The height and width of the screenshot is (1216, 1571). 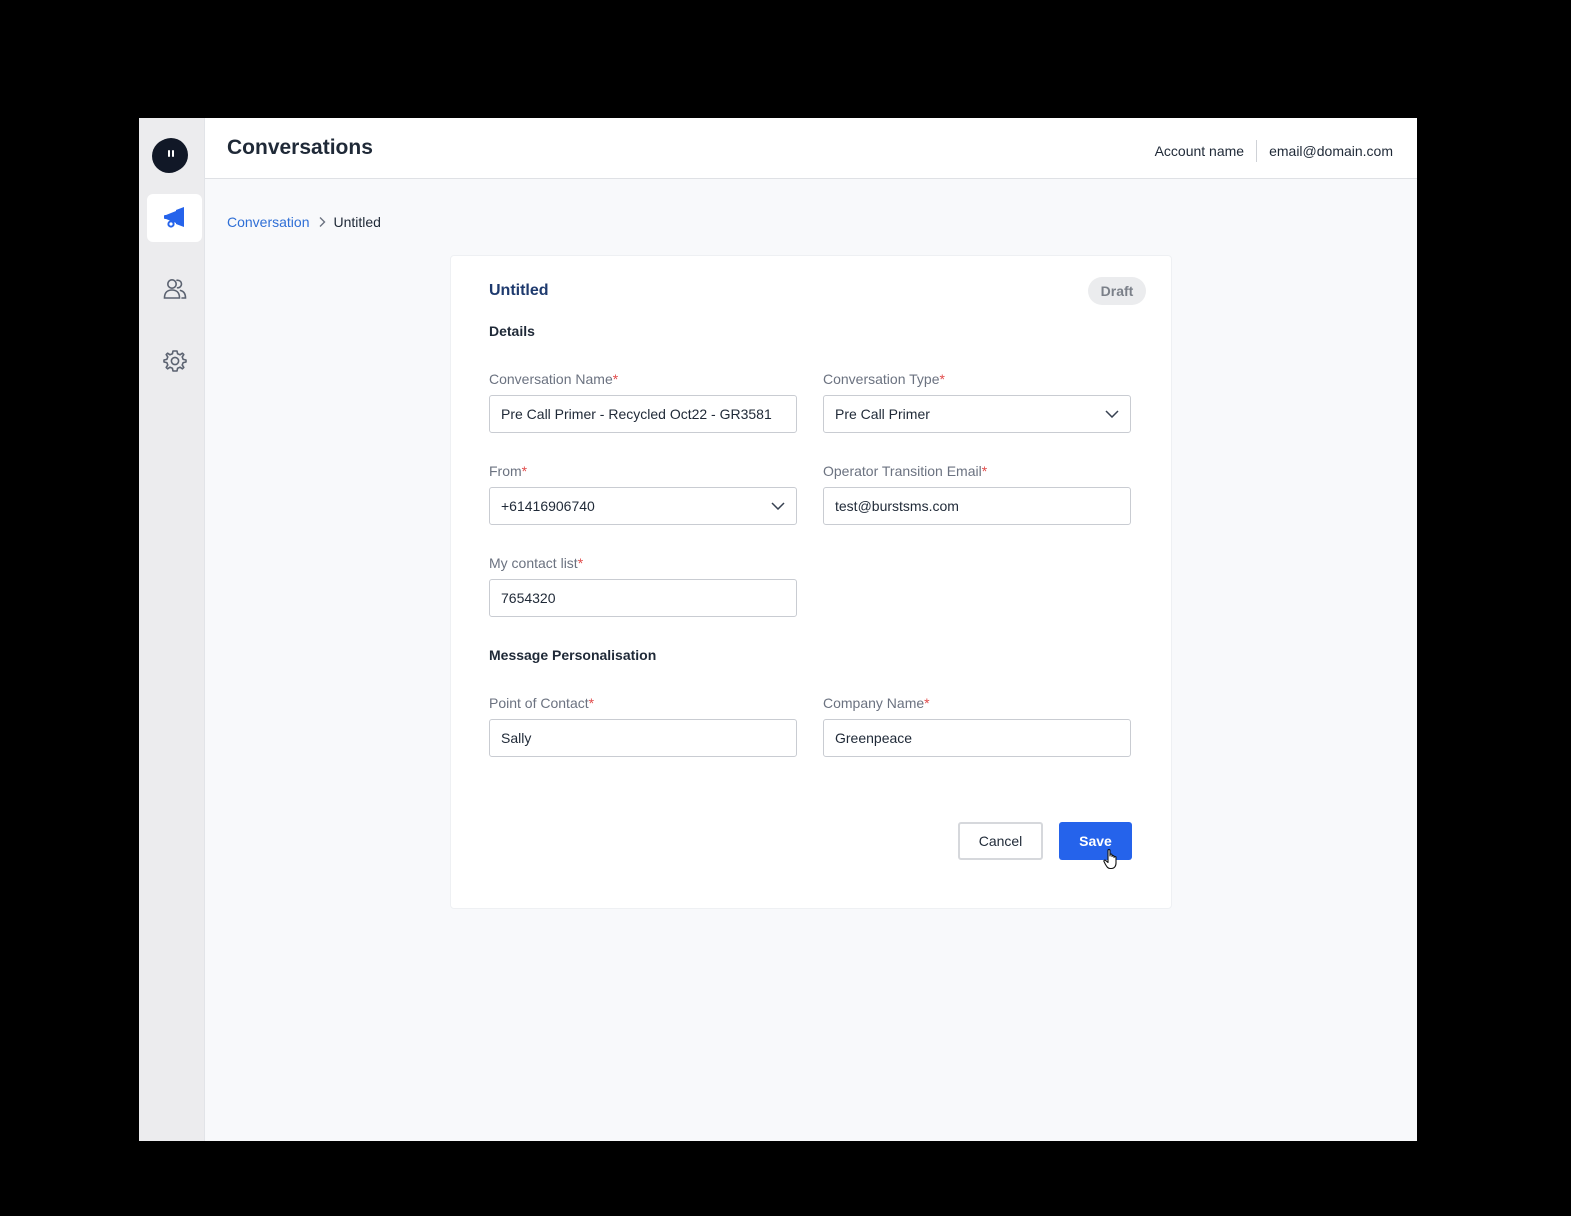 I want to click on conversation-type-value: Pre Call Primer, so click(x=882, y=414).